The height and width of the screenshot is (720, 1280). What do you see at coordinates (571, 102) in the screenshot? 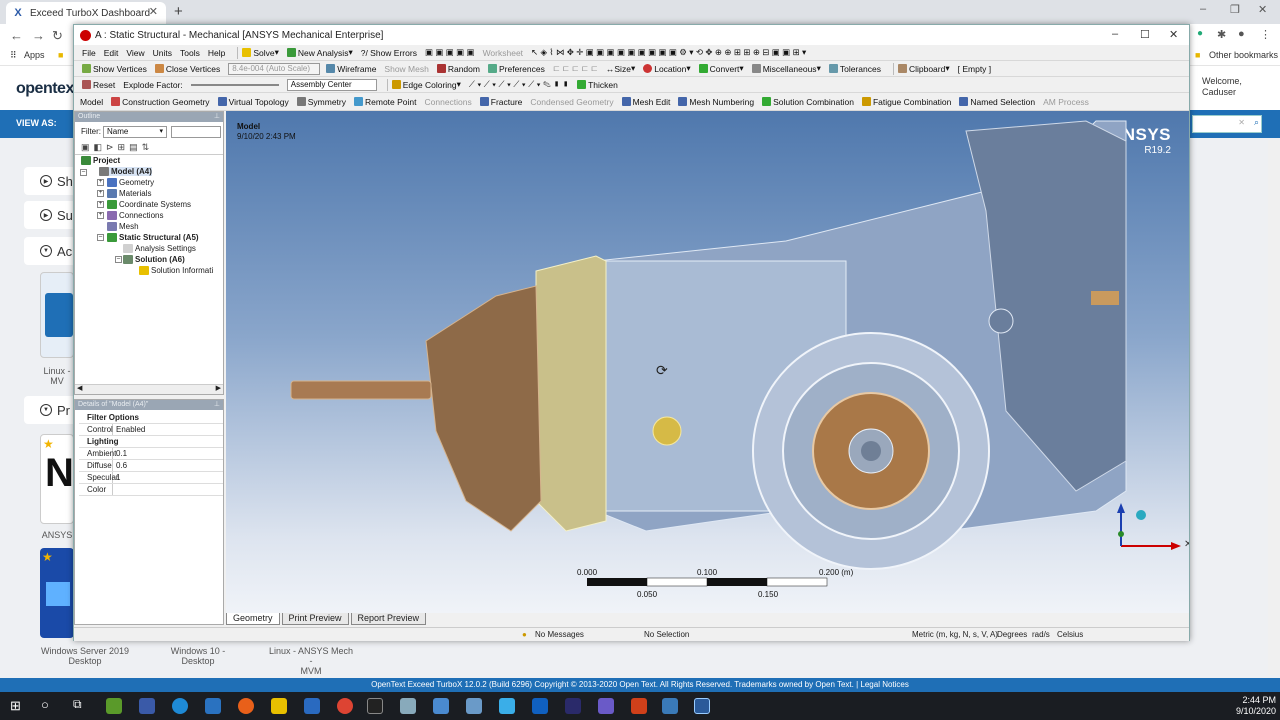
I see `condensed-geometry-button: Condensed Geometry` at bounding box center [571, 102].